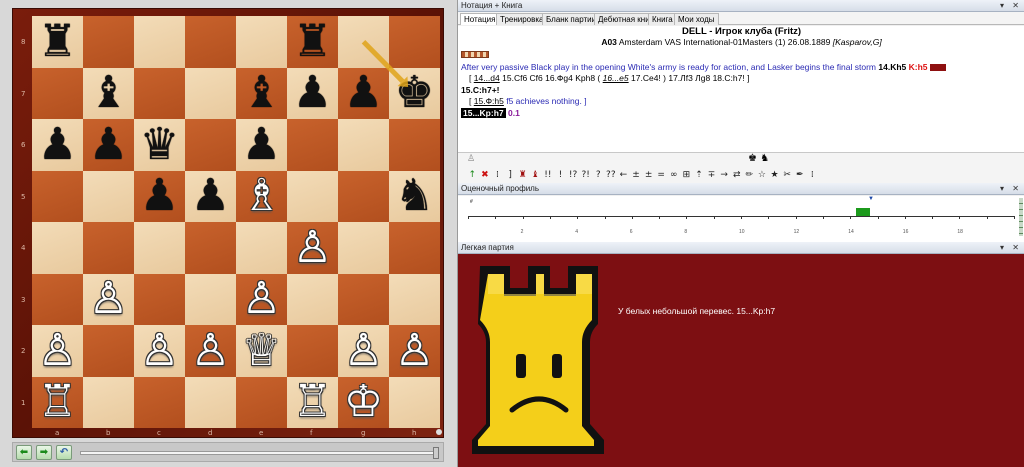 The image size is (1024, 467). I want to click on annotation-symbol-button: ?, so click(598, 175).